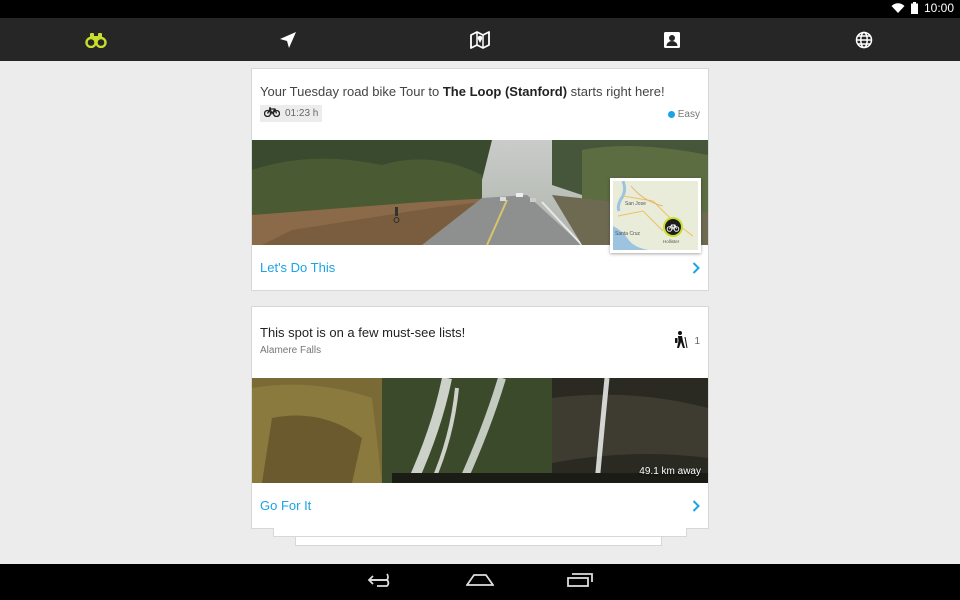  I want to click on bike-route-marker-icon, so click(673, 227).